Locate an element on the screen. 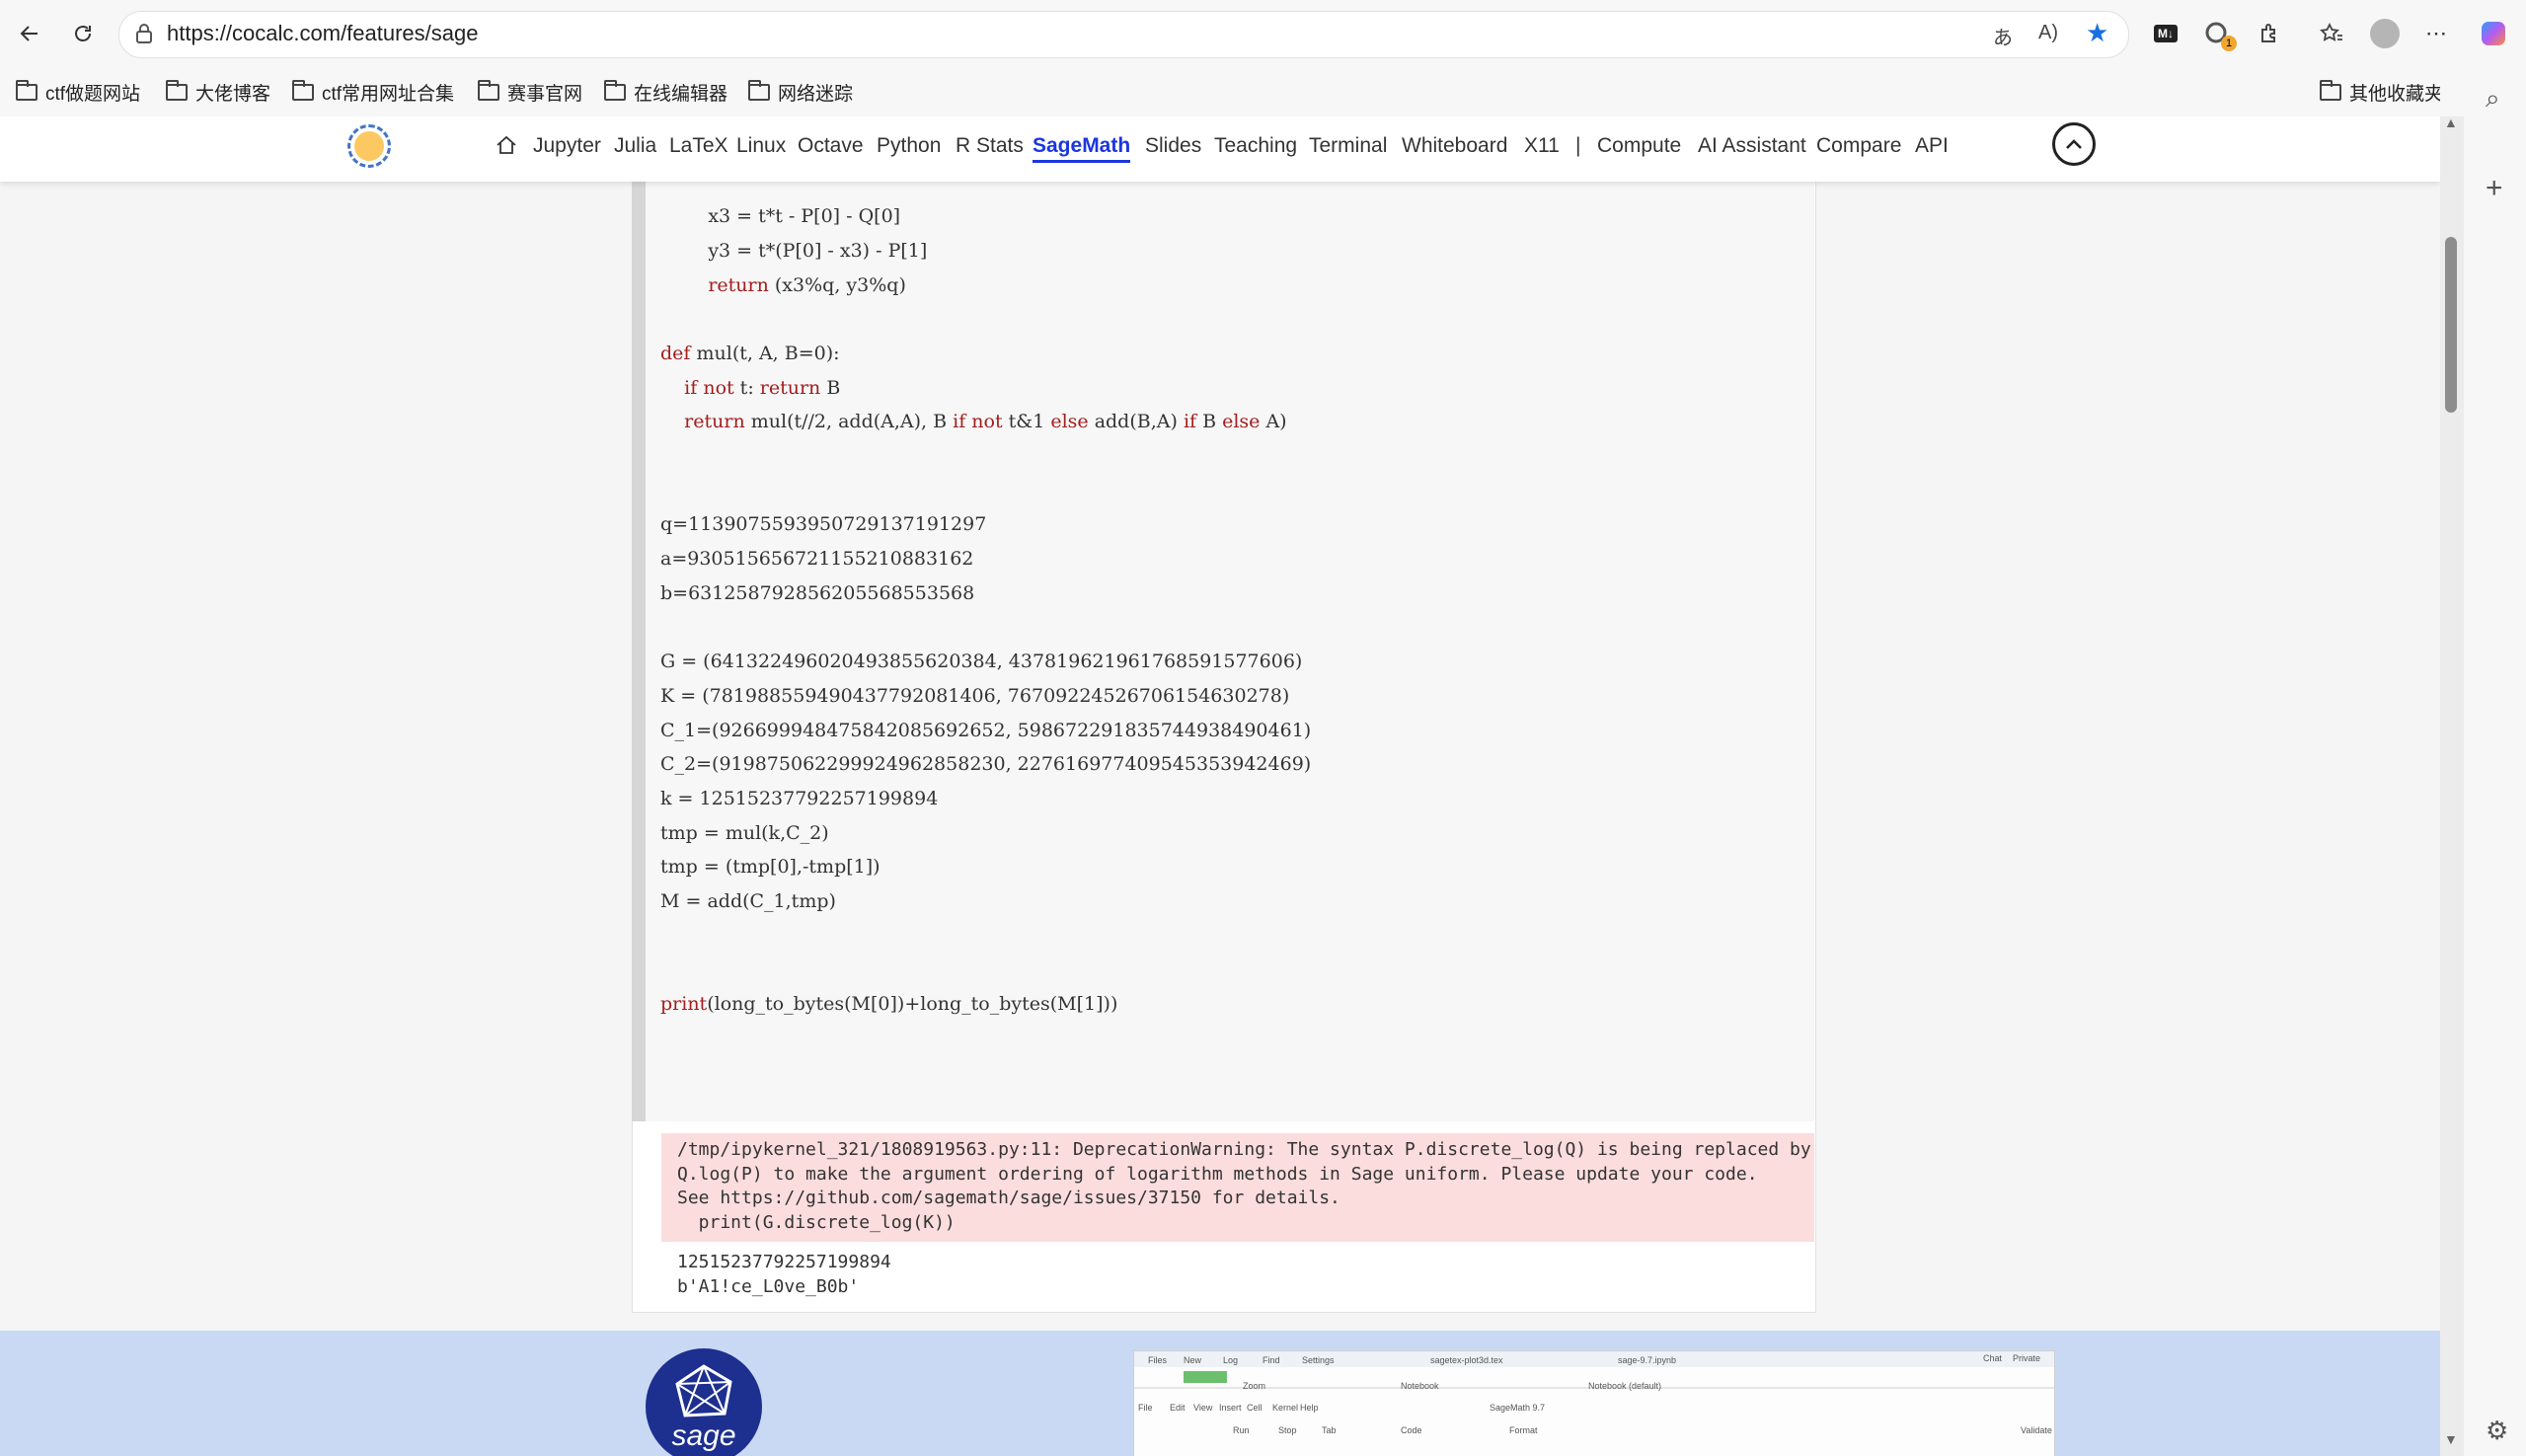 The height and width of the screenshot is (1456, 2526). thumb-label: Settings is located at coordinates (1318, 1360).